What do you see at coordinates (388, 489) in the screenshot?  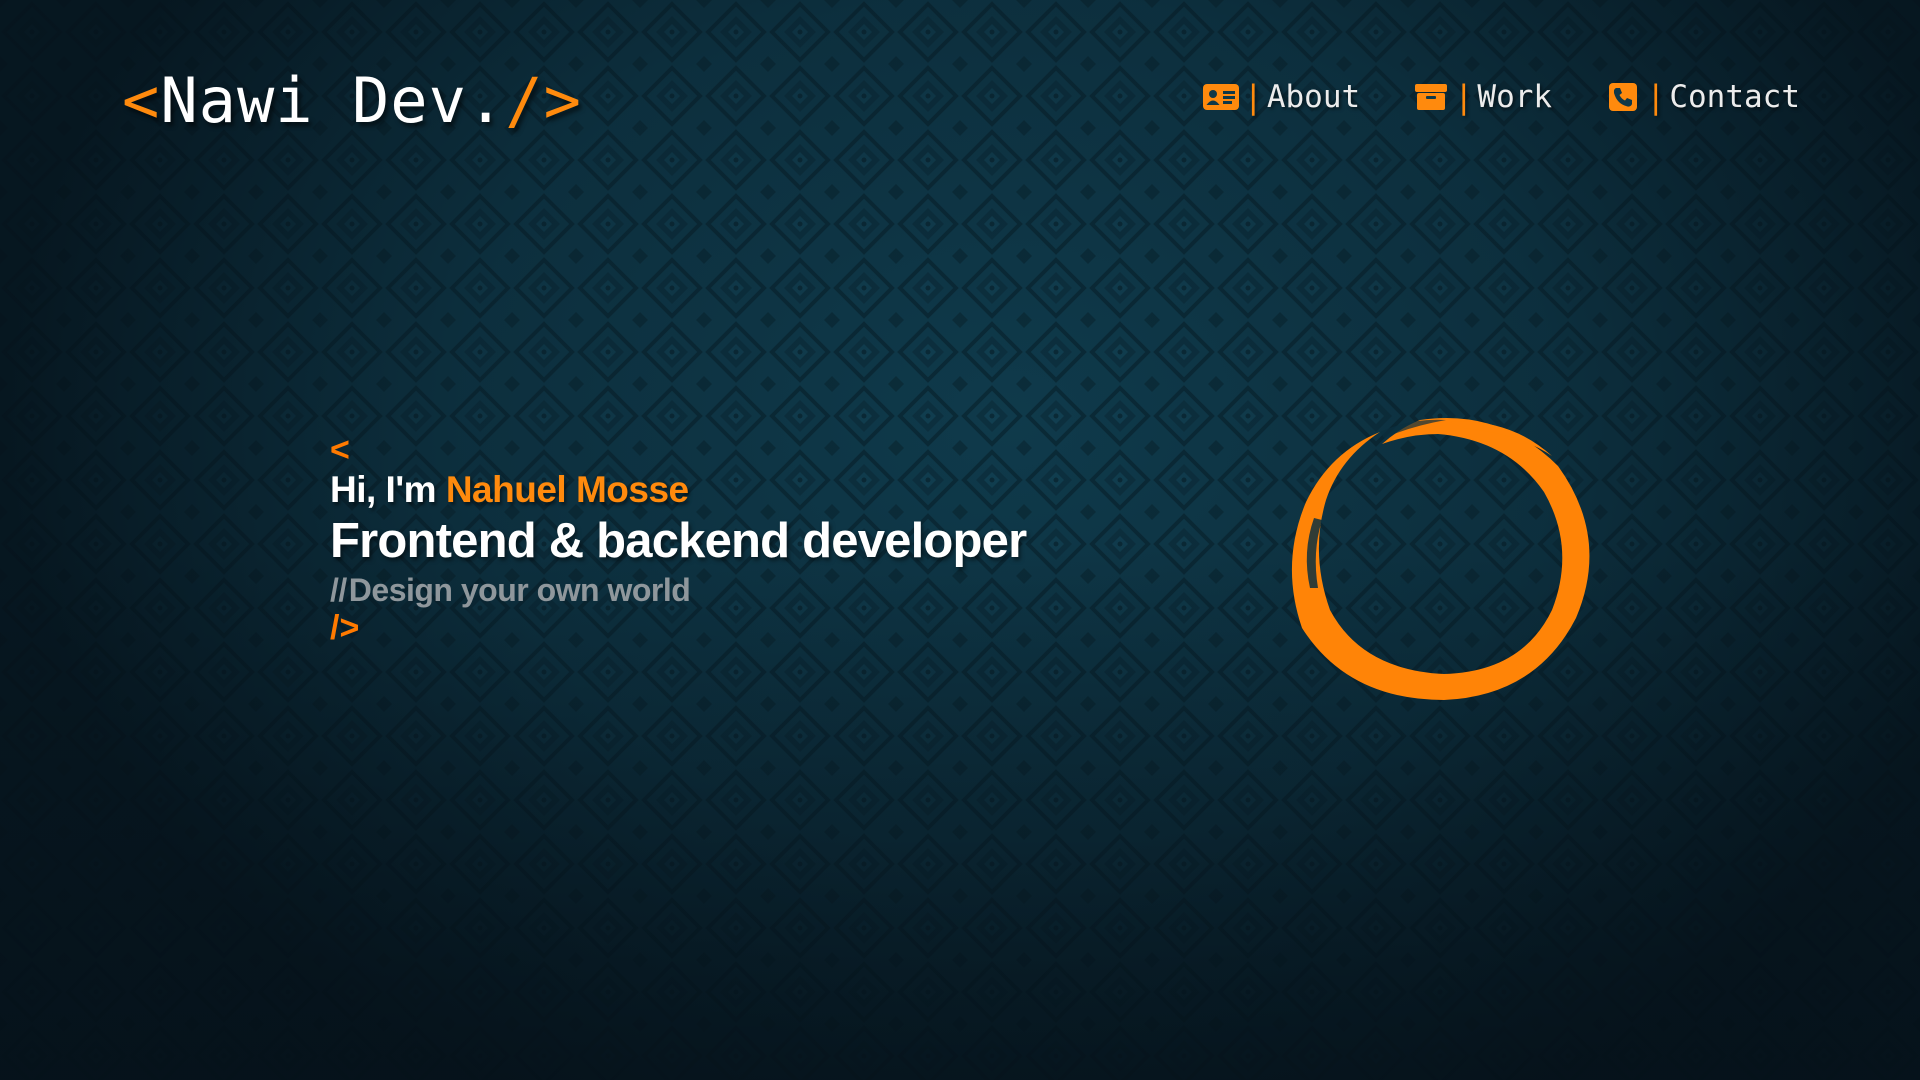 I see `greeting-prefix: Hi, I'm` at bounding box center [388, 489].